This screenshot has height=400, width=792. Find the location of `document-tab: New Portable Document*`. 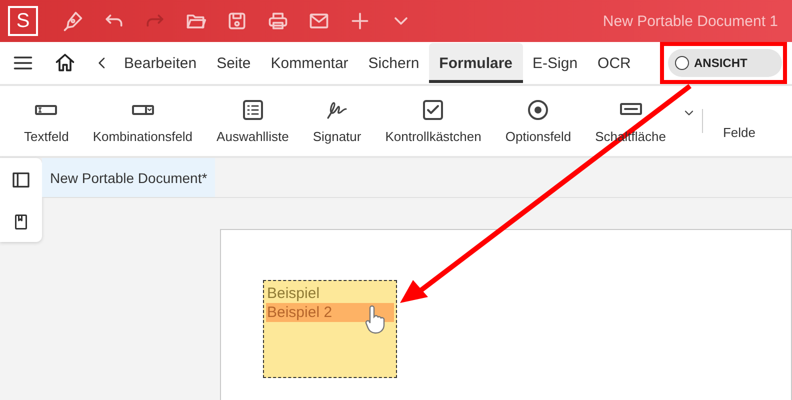

document-tab: New Portable Document* is located at coordinates (129, 177).